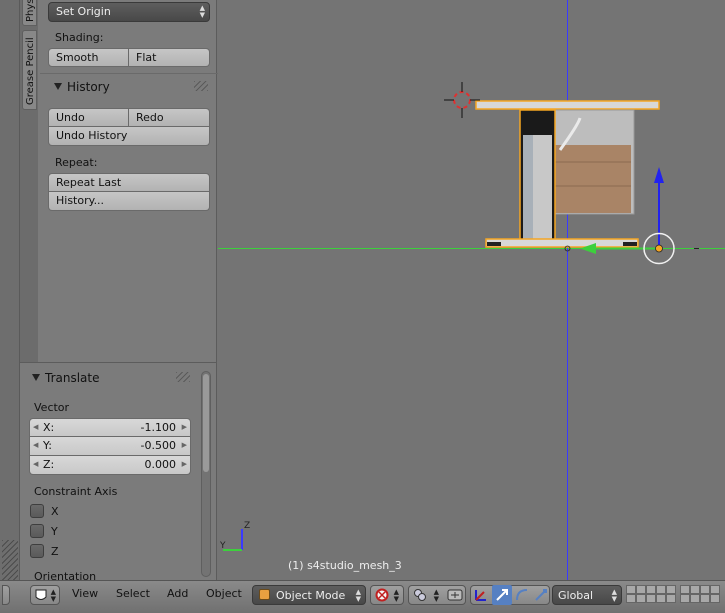 The image size is (725, 613). What do you see at coordinates (169, 57) in the screenshot?
I see `flat-button: Flat` at bounding box center [169, 57].